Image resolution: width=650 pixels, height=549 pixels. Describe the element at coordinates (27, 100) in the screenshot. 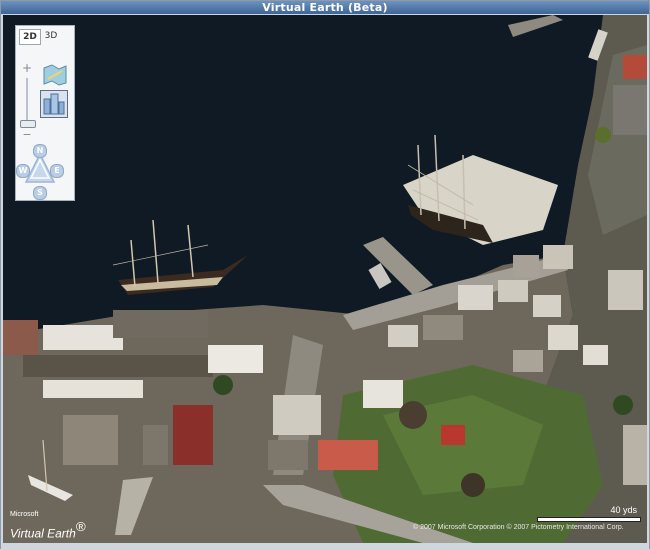

I see `zoom-slider-track` at that location.